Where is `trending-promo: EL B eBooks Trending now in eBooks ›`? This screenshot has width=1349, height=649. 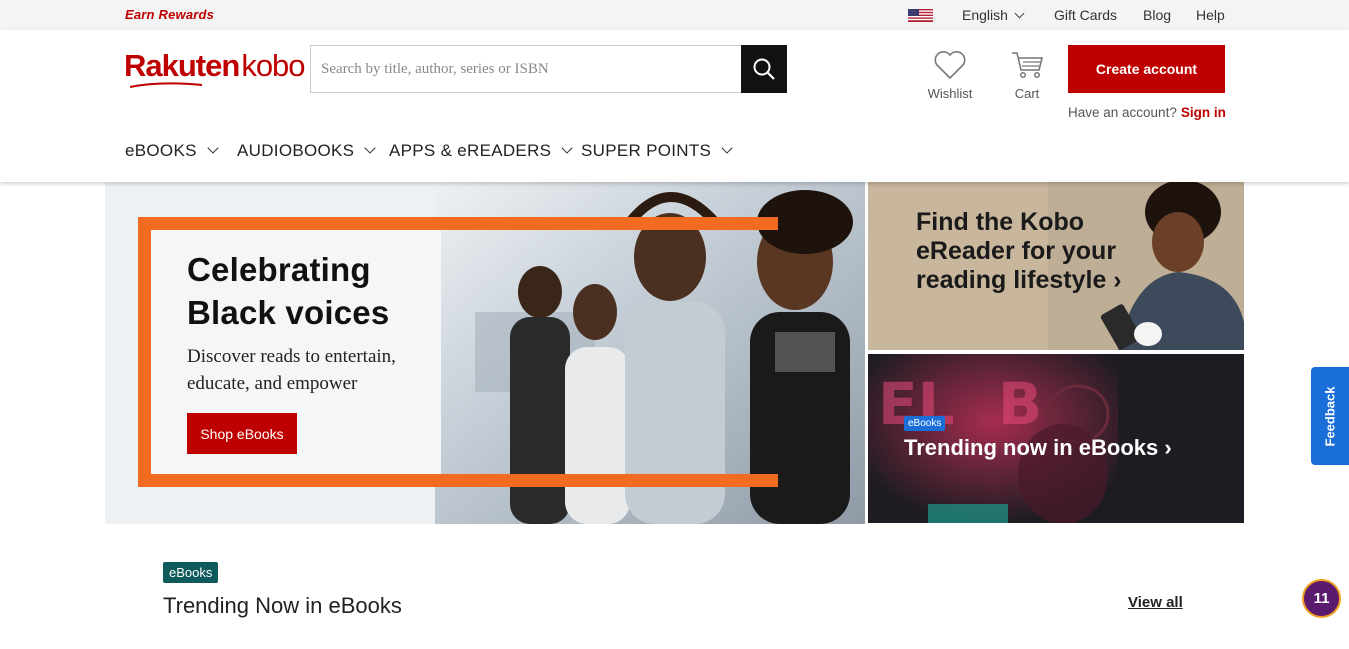 trending-promo: EL B eBooks Trending now in eBooks › is located at coordinates (1056, 438).